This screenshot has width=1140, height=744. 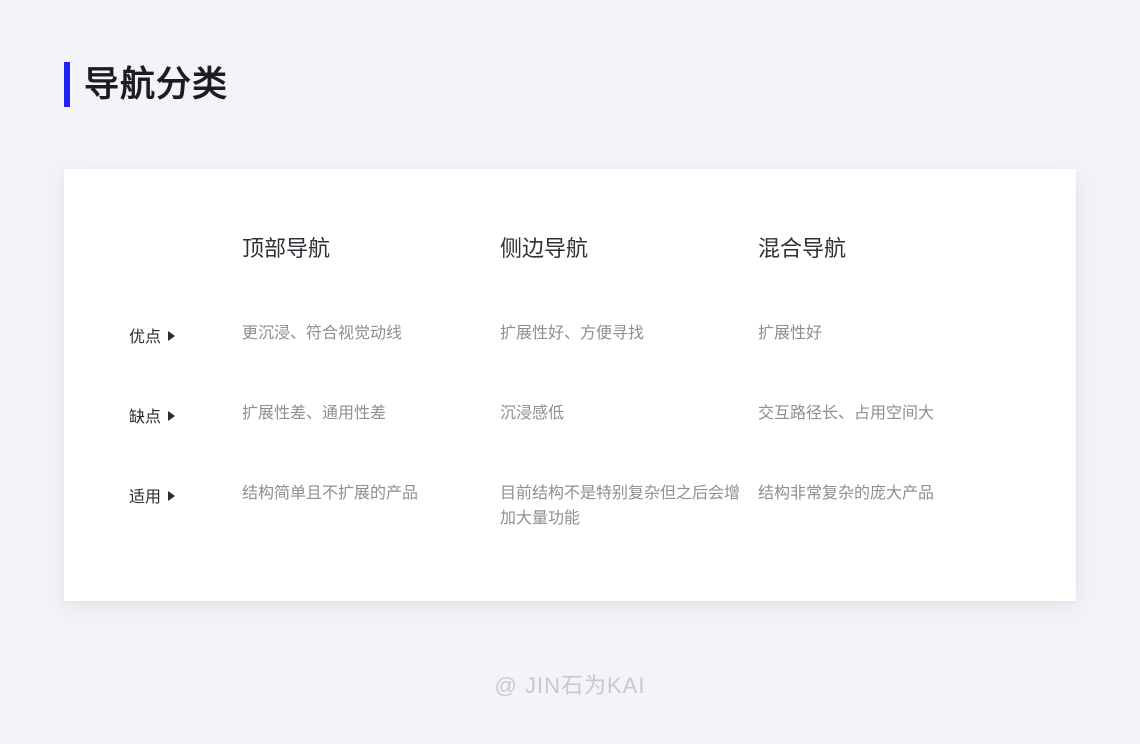 I want to click on page-title: 导航分类, so click(x=156, y=84).